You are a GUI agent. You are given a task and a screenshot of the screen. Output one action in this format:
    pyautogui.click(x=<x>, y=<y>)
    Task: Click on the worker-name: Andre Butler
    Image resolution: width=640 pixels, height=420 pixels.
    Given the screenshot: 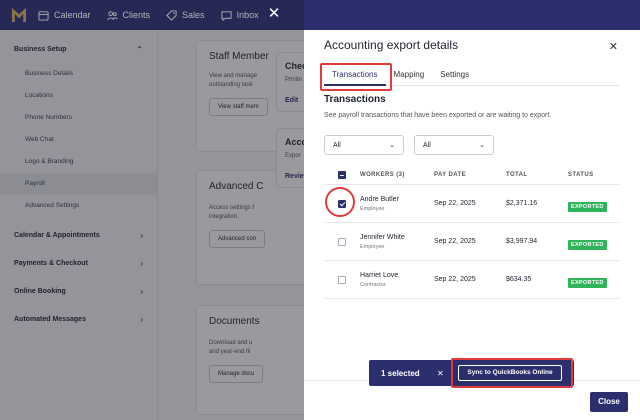 What is the action you would take?
    pyautogui.click(x=379, y=199)
    